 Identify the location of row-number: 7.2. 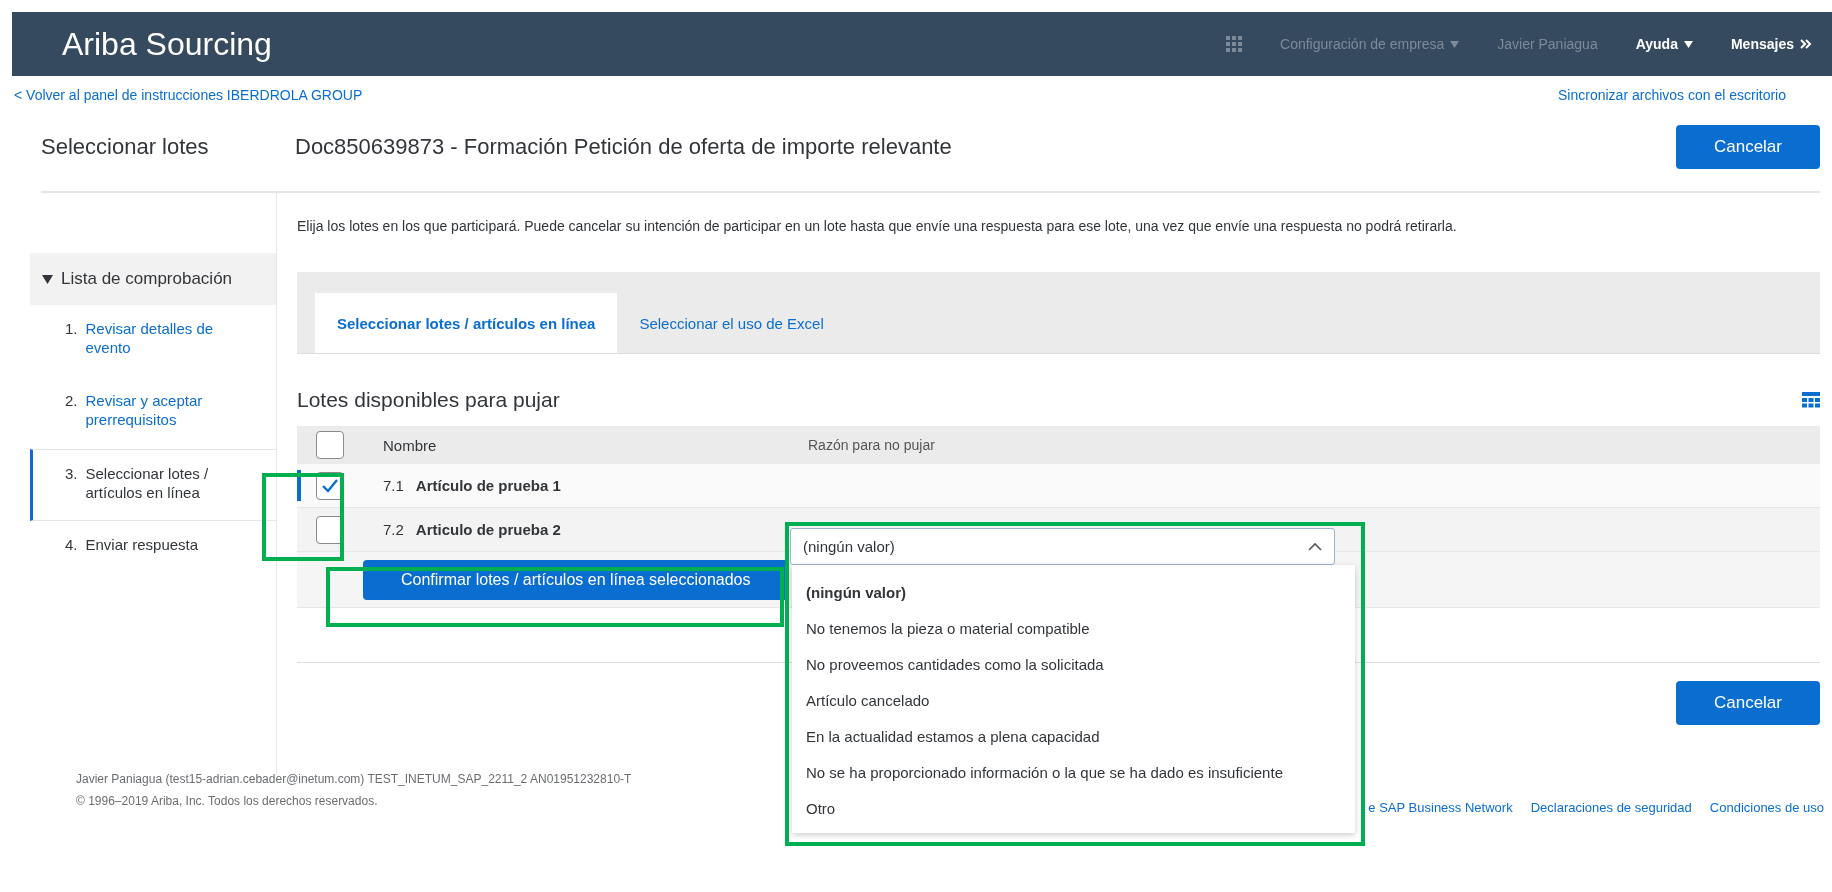
(393, 529).